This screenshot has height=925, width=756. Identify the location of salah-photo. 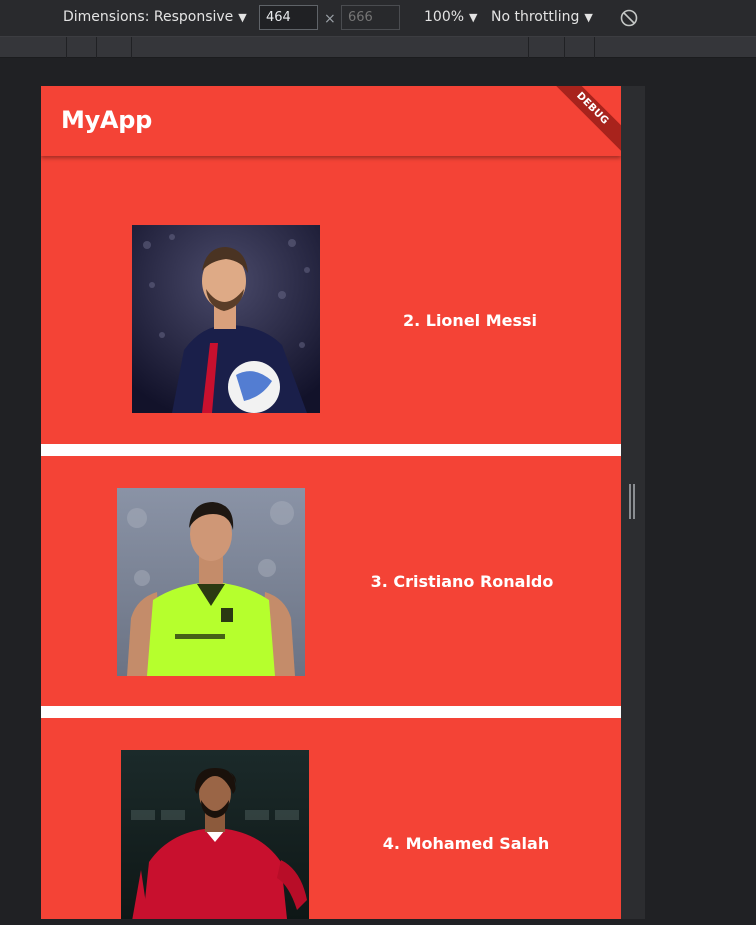
(215, 834).